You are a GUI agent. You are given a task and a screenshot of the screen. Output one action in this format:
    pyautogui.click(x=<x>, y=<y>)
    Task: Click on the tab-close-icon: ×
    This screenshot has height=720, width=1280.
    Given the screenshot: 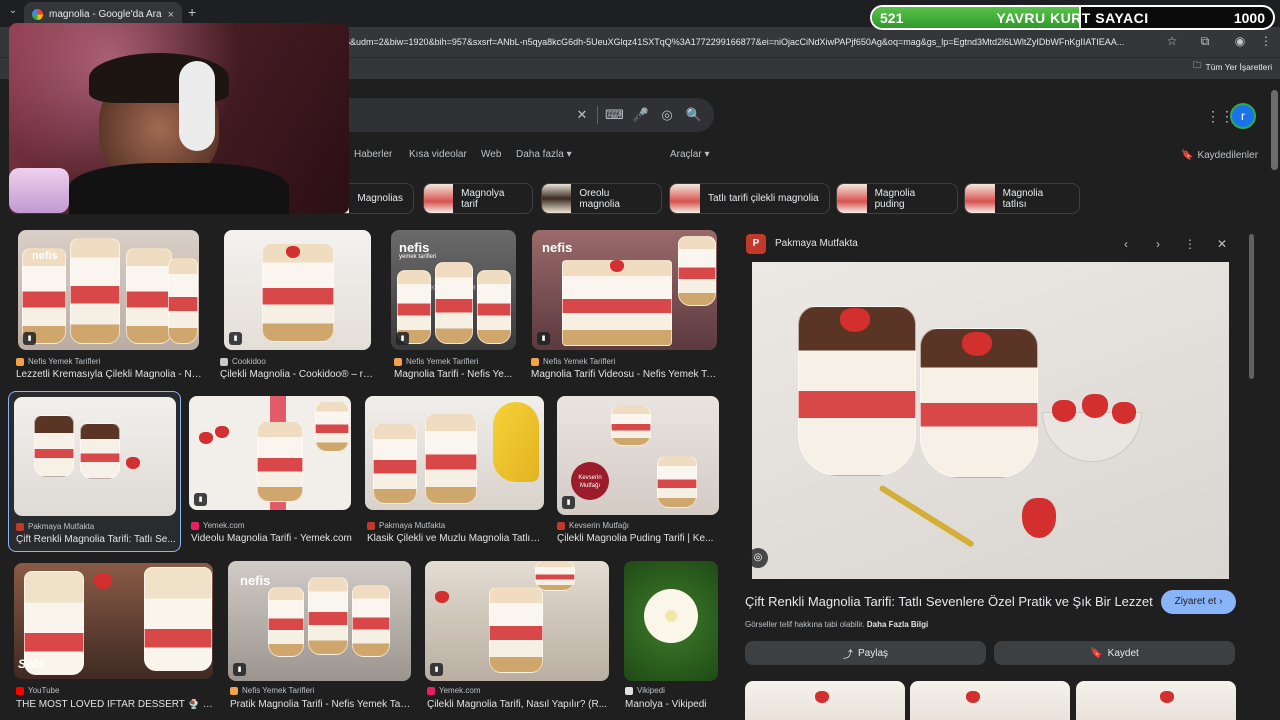 What is the action you would take?
    pyautogui.click(x=171, y=15)
    